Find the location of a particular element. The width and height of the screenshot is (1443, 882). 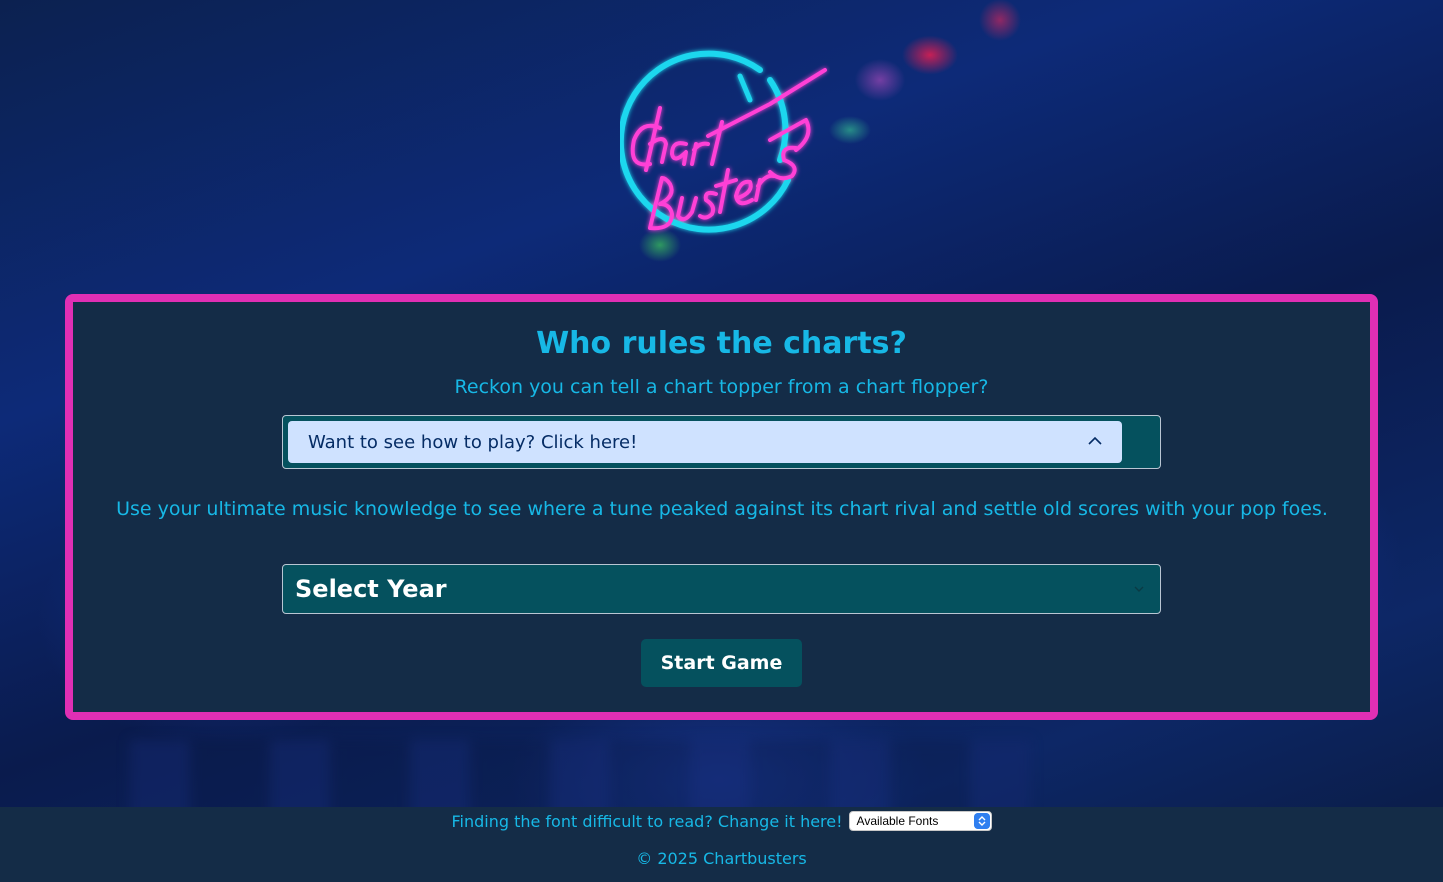

page-title: Who rules the charts? is located at coordinates (721, 343).